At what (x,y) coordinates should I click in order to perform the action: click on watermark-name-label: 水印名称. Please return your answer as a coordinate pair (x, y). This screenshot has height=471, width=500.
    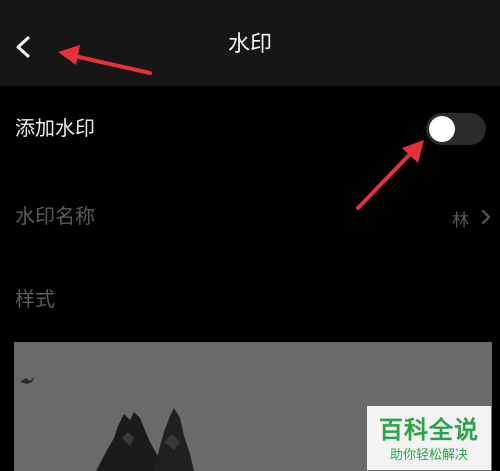
    Looking at the image, I should click on (55, 216).